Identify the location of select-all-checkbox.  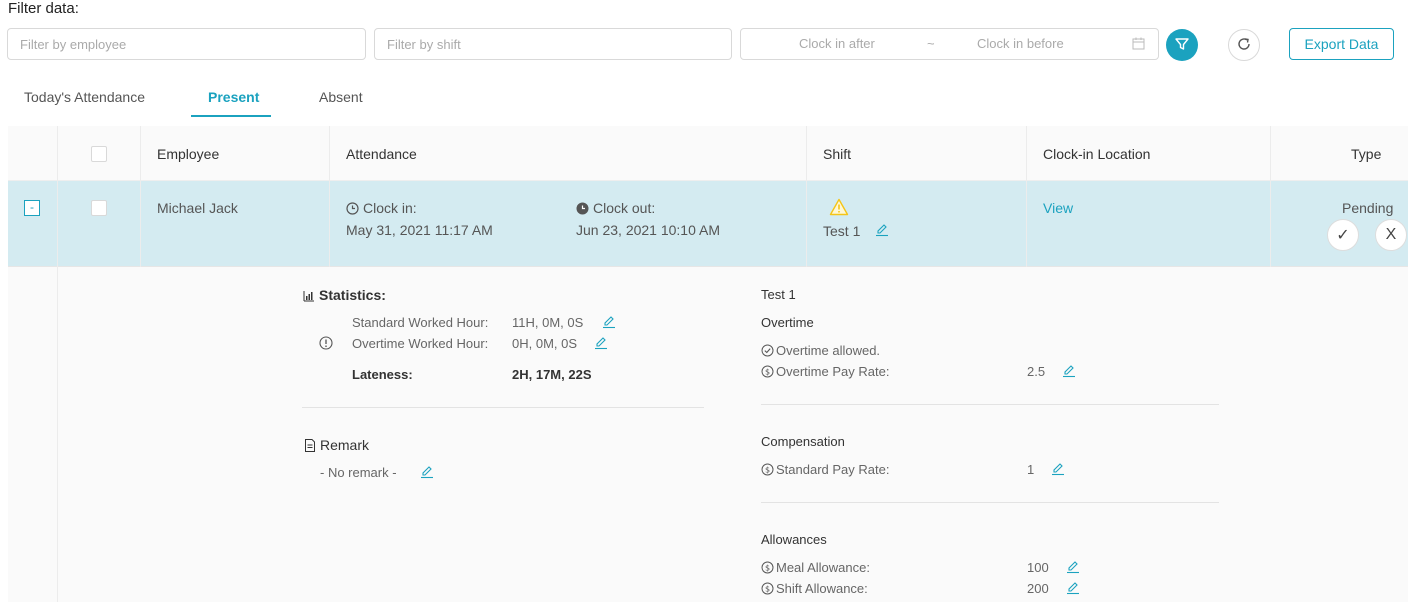
(99, 154).